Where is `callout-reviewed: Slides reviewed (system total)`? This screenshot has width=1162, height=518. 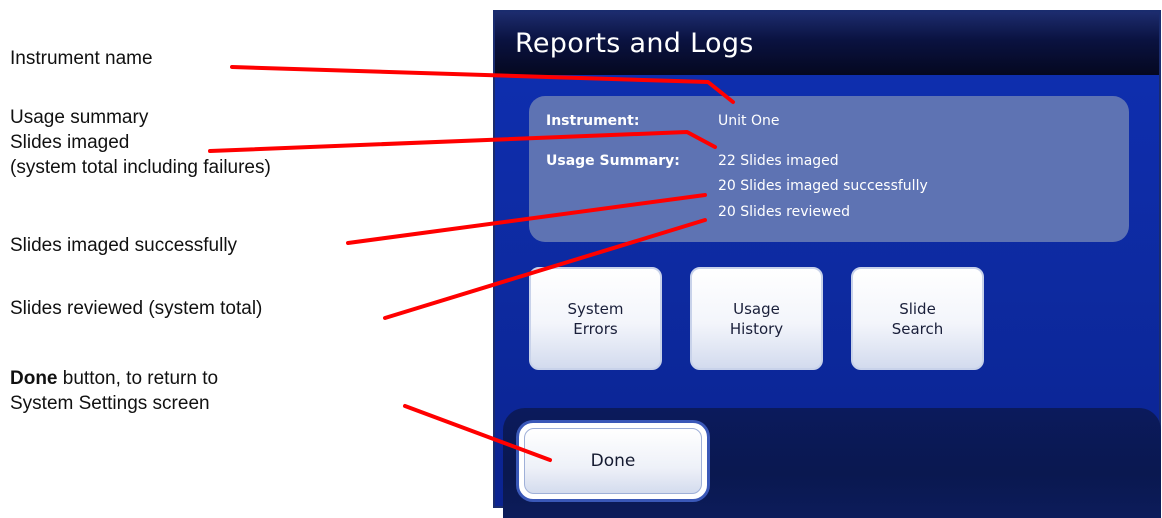
callout-reviewed: Slides reviewed (system total) is located at coordinates (136, 308).